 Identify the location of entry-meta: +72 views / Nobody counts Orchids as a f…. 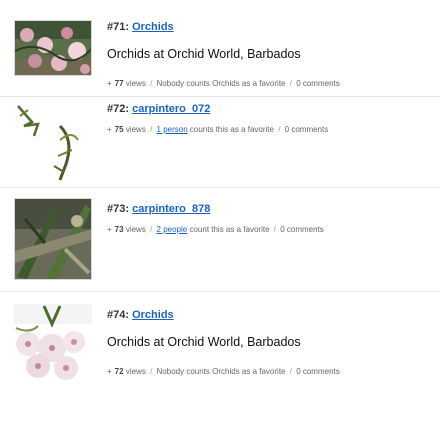
(273, 372).